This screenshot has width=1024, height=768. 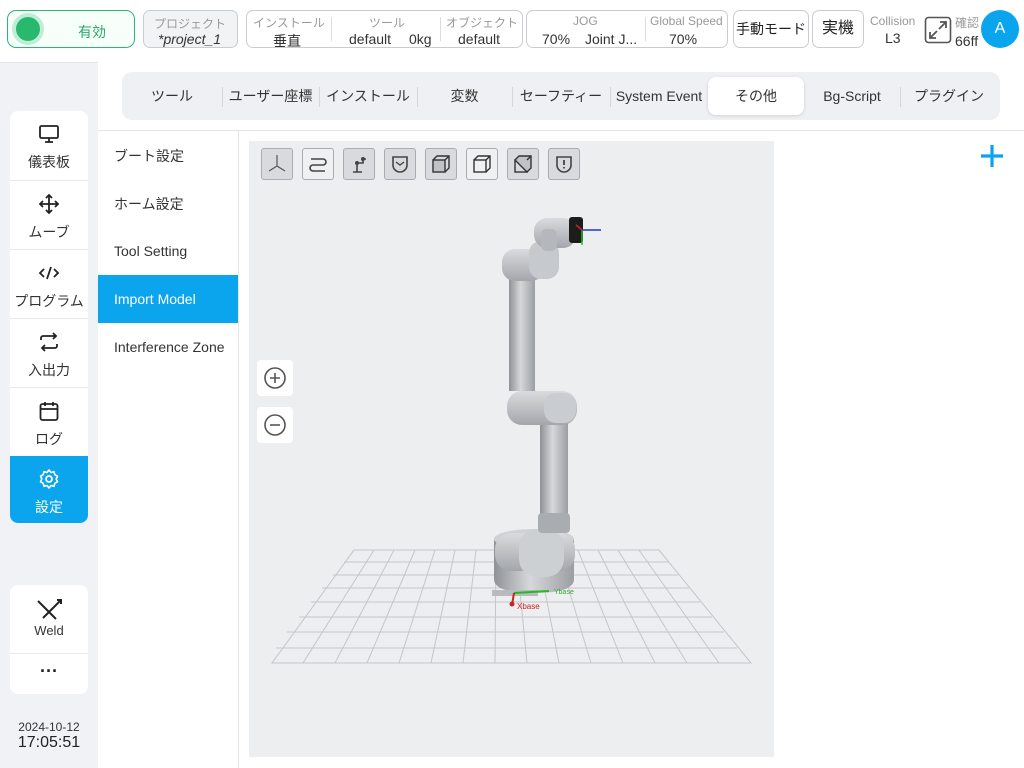 I want to click on monitor-icon, so click(x=49, y=134).